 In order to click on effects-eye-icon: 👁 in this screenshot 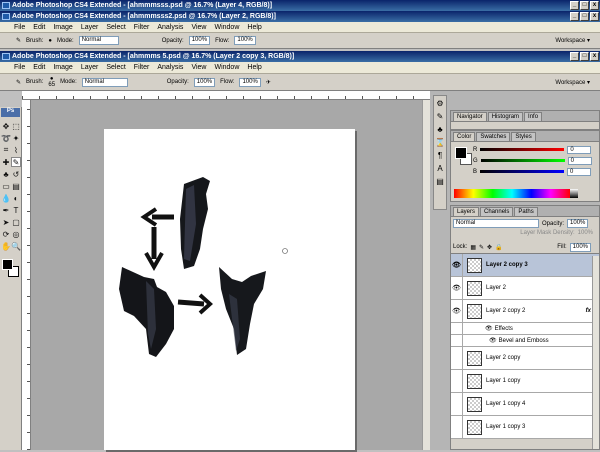, I will do `click(489, 328)`.